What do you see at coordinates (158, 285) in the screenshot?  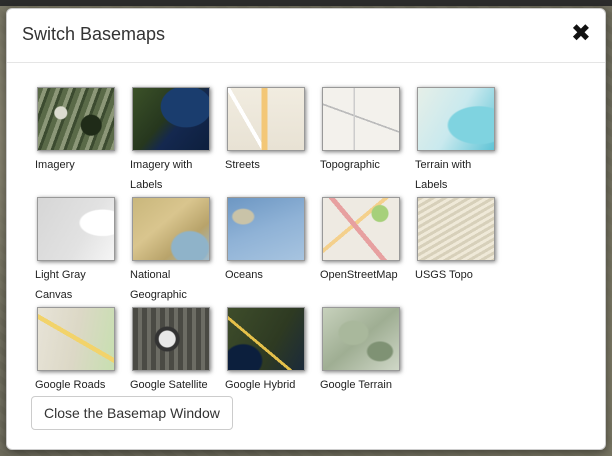 I see `basemap-label: National Geographic` at bounding box center [158, 285].